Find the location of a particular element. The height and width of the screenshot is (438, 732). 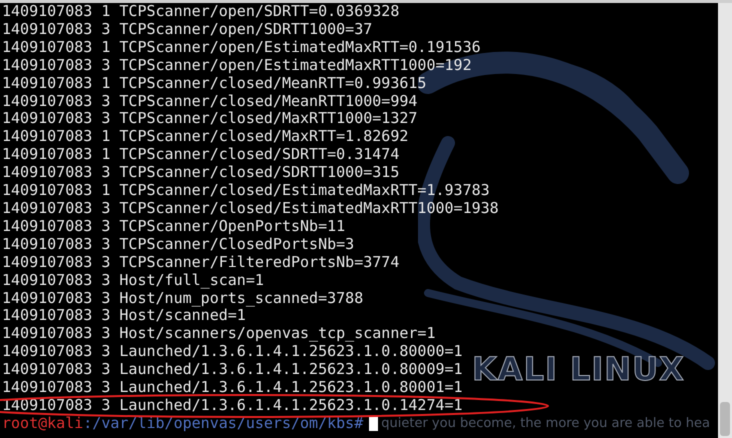

output-line: 1409107083 1 TCPScanner/open/EstimatedMaxRTT=0.191536 is located at coordinates (241, 47).